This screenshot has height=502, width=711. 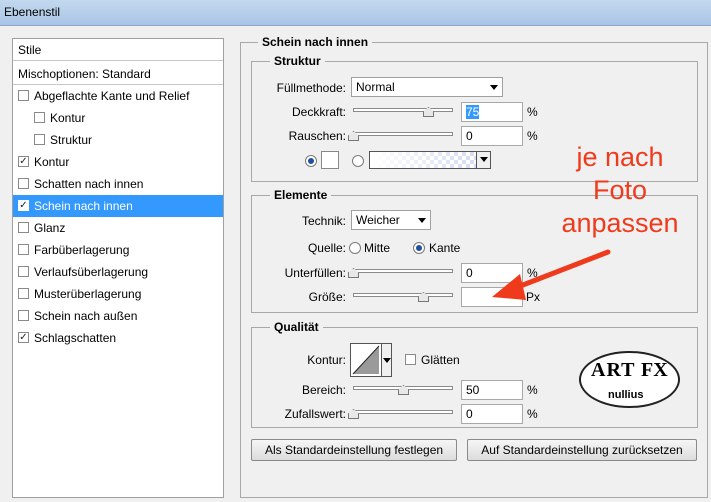 I want to click on quelle-mitte-label: Mitte, so click(x=377, y=248).